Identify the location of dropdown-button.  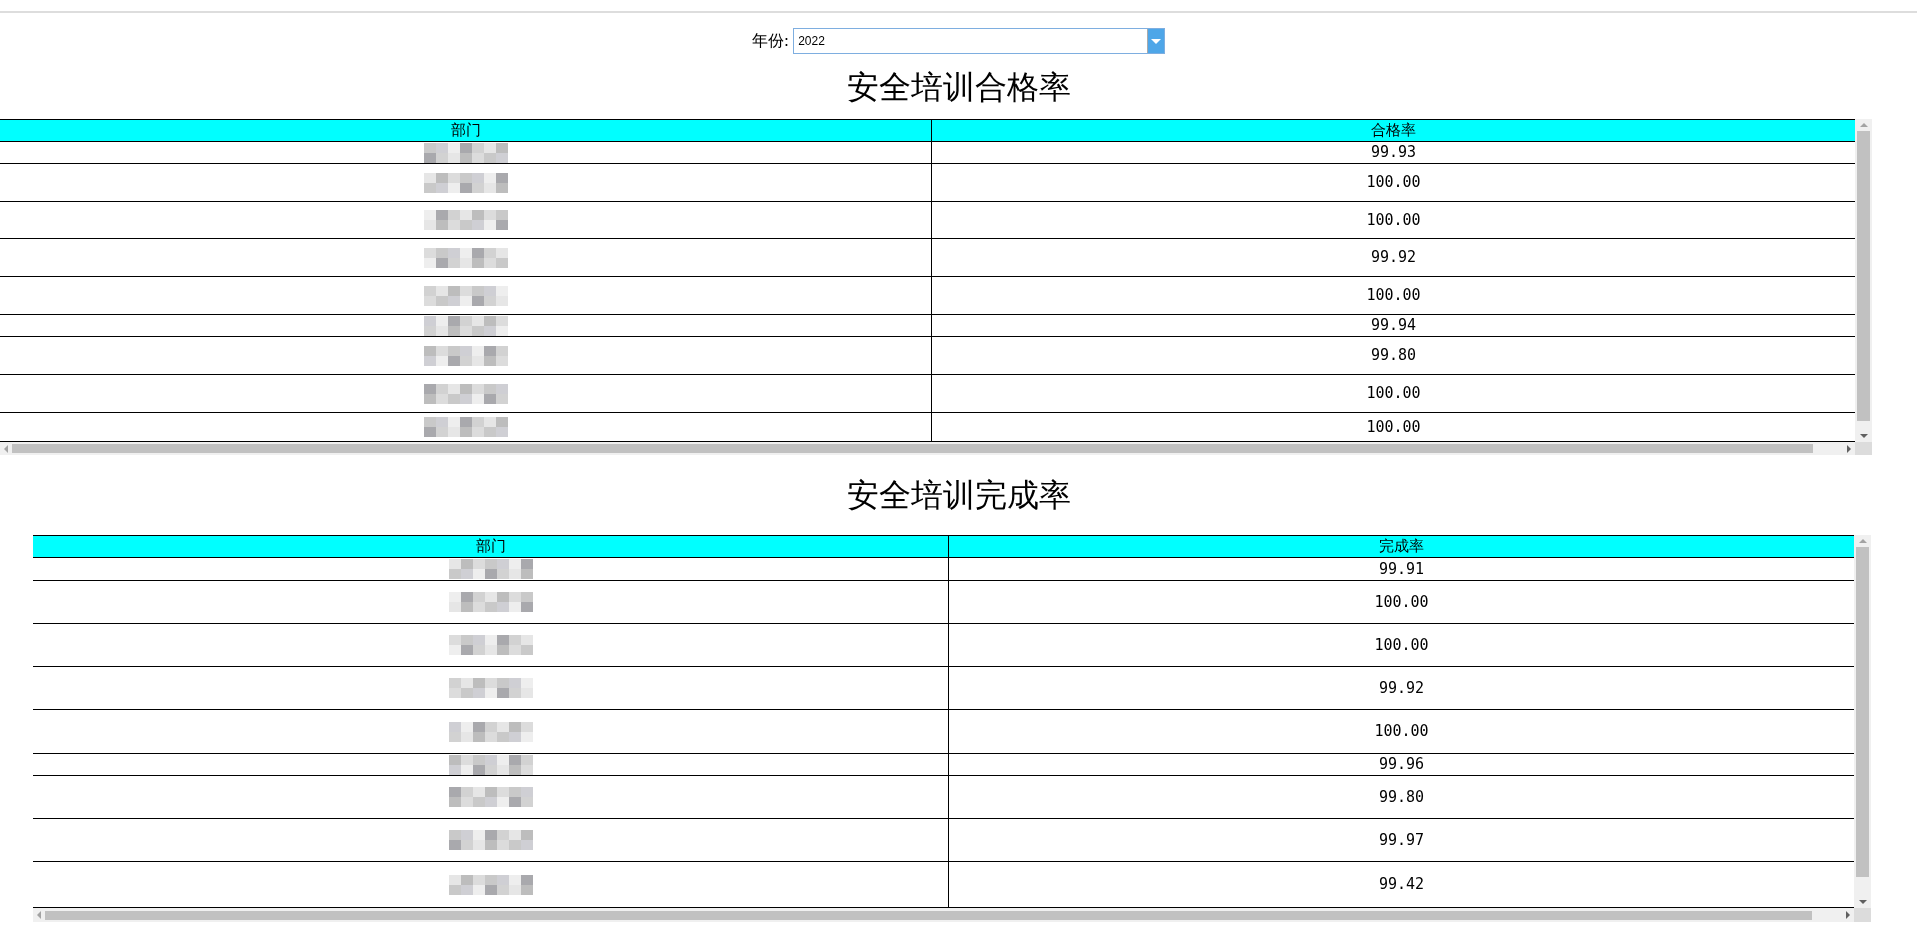
(1156, 41).